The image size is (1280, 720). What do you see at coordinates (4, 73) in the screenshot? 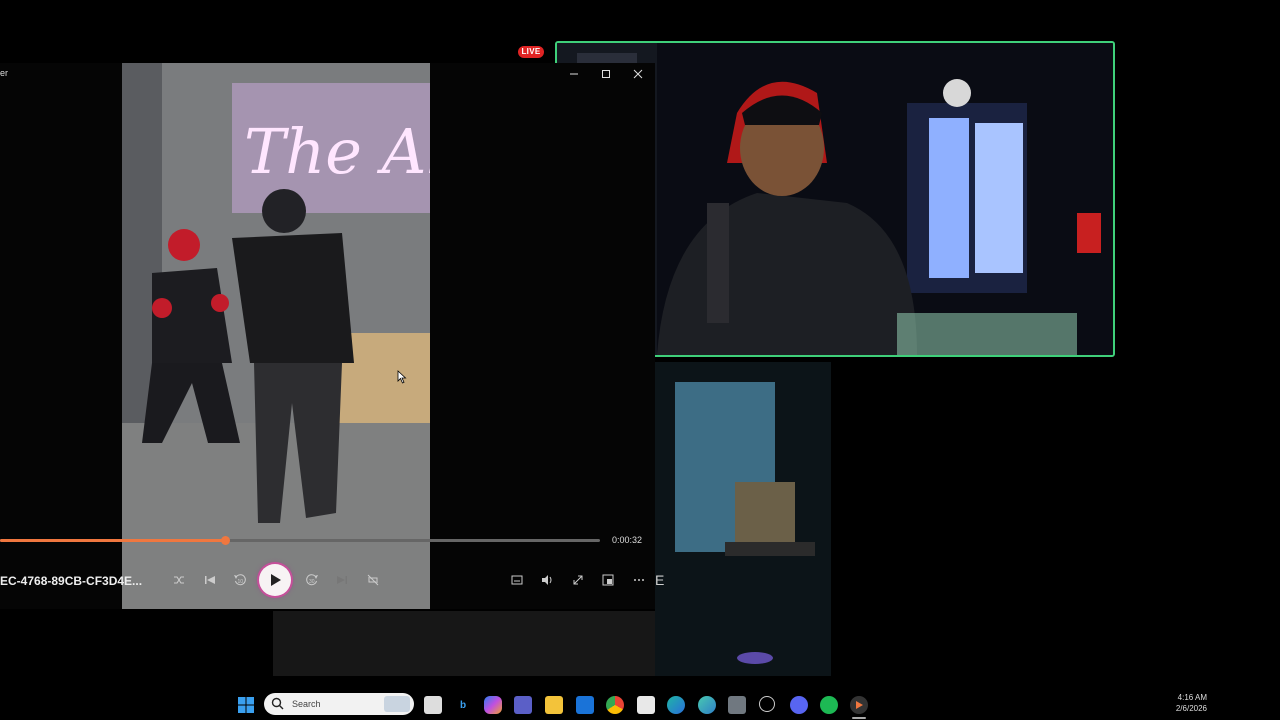
I see `window-title: er` at bounding box center [4, 73].